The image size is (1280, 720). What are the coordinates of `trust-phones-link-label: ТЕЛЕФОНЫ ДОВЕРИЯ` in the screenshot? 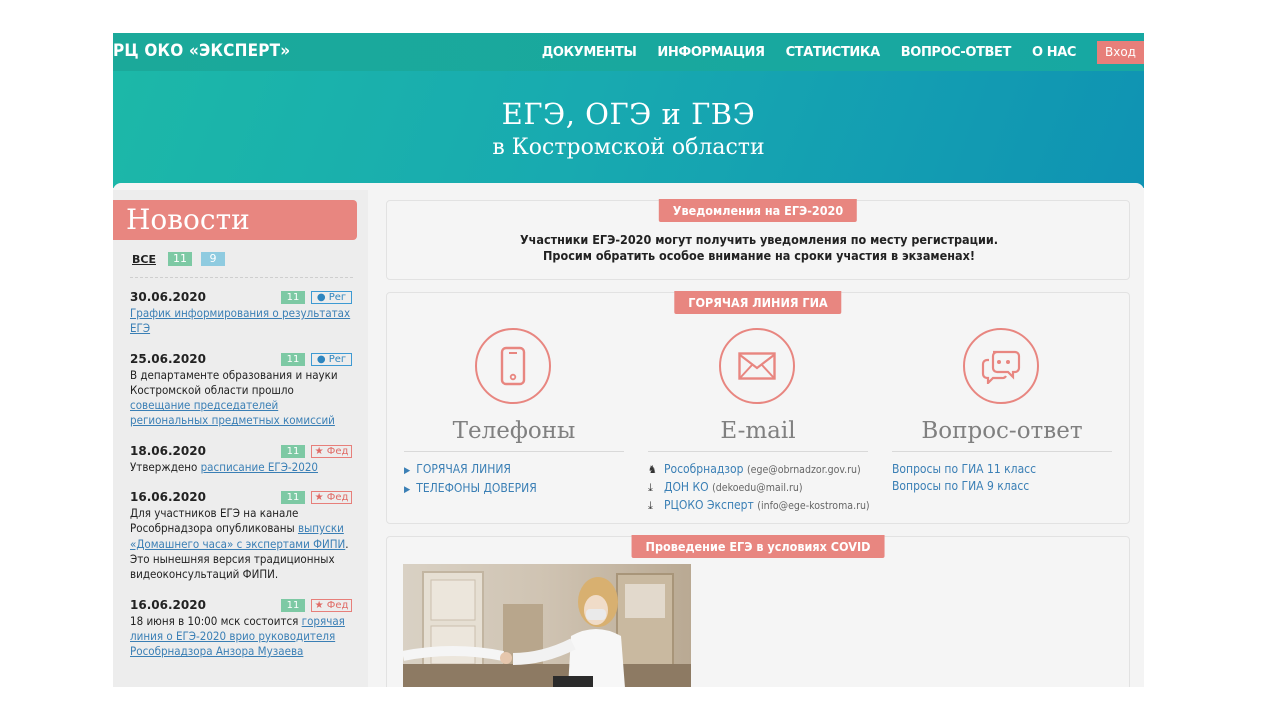 It's located at (476, 488).